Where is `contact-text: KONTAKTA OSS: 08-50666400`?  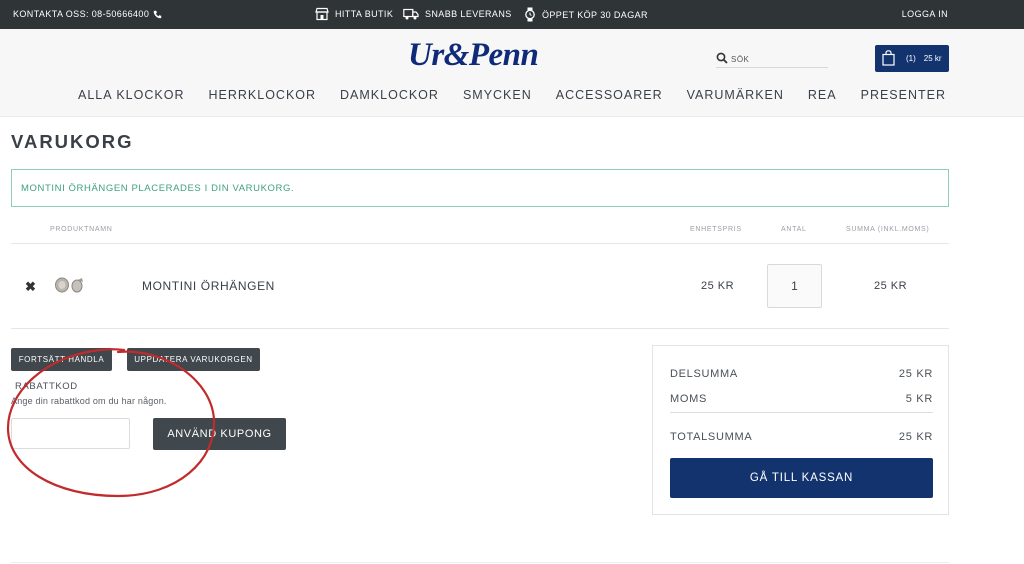 contact-text: KONTAKTA OSS: 08-50666400 is located at coordinates (81, 14).